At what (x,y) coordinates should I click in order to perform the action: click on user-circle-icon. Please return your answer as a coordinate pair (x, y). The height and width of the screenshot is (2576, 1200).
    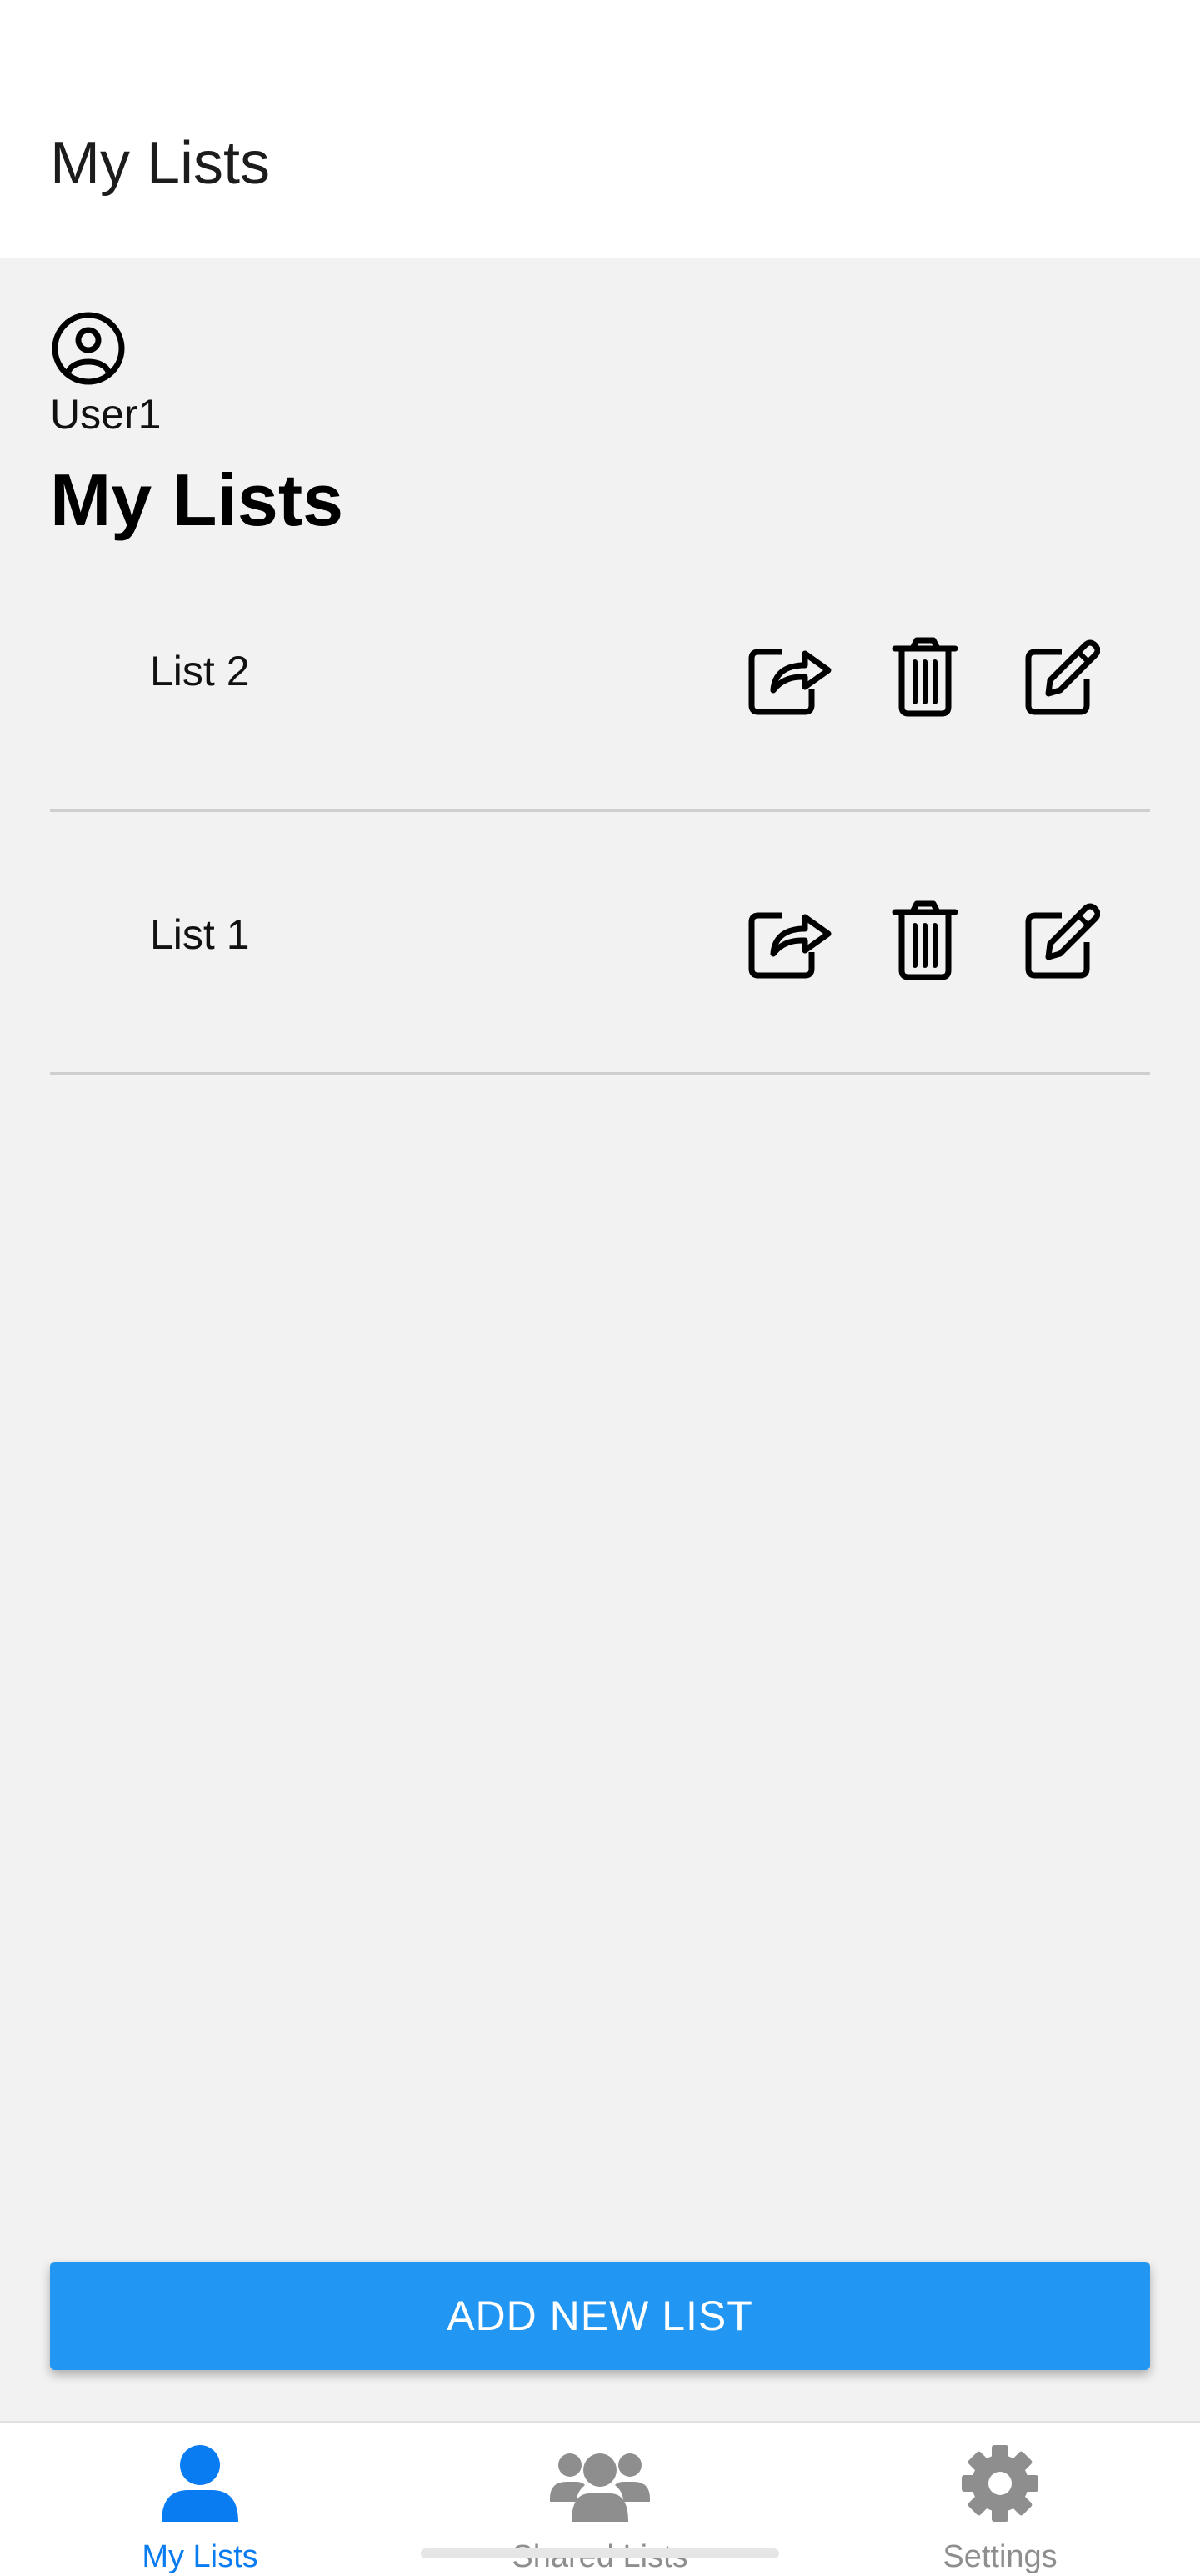
    Looking at the image, I should click on (88, 348).